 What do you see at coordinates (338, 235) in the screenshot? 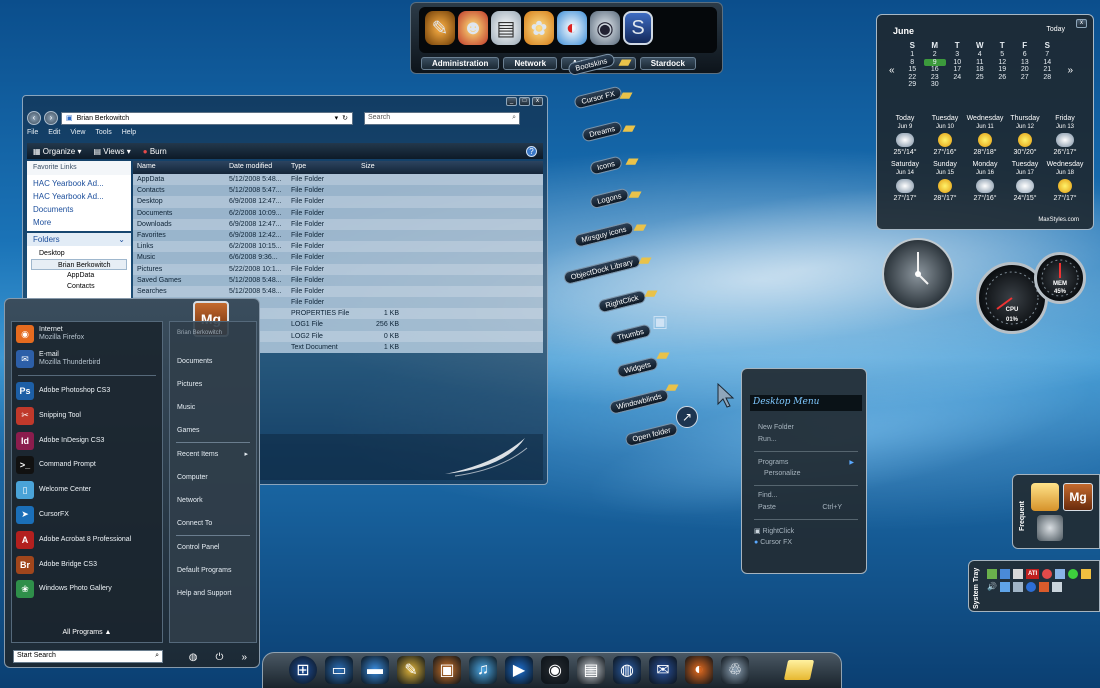
I see `table-row: Favorites 6/9/2008 12:42... File Folder` at bounding box center [338, 235].